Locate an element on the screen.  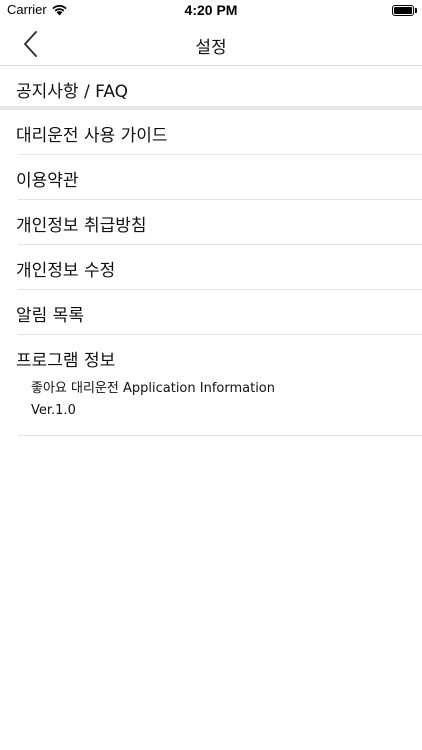
menu-item-label: 알림 목록 is located at coordinates (50, 316).